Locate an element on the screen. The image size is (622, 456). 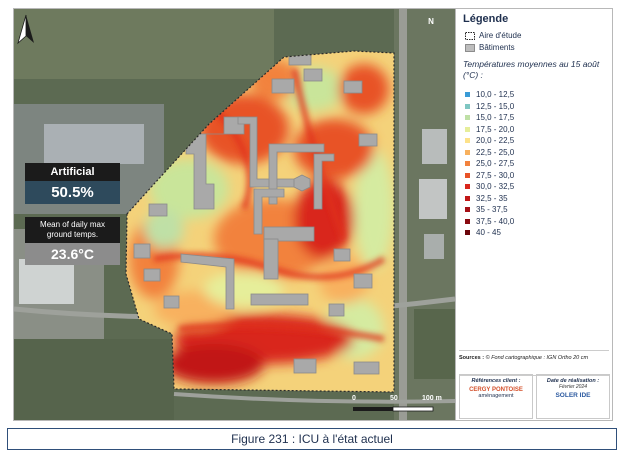
temperature-class: 15,0 - 17,5 is located at coordinates (489, 118).